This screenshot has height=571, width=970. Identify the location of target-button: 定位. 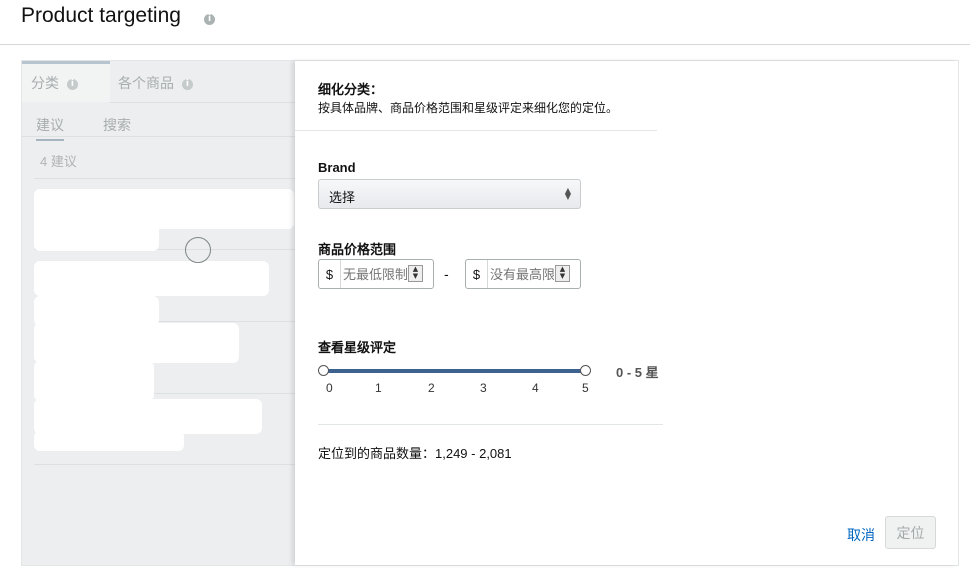
(910, 532).